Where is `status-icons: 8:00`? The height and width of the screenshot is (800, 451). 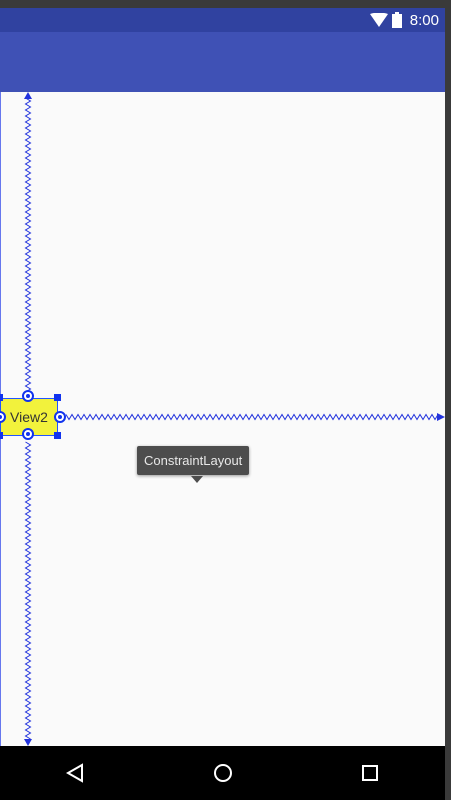 status-icons: 8:00 is located at coordinates (404, 20).